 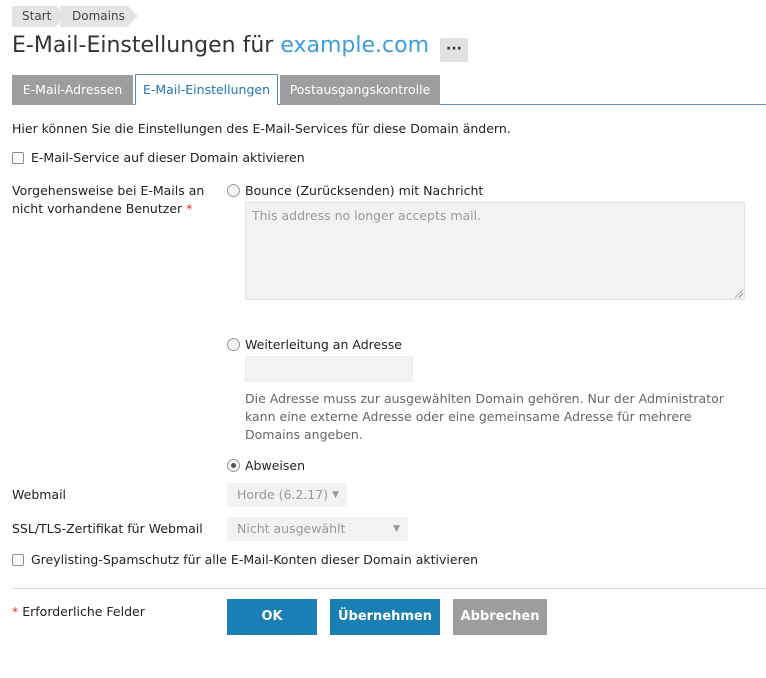 What do you see at coordinates (233, 190) in the screenshot?
I see `bounce-radio` at bounding box center [233, 190].